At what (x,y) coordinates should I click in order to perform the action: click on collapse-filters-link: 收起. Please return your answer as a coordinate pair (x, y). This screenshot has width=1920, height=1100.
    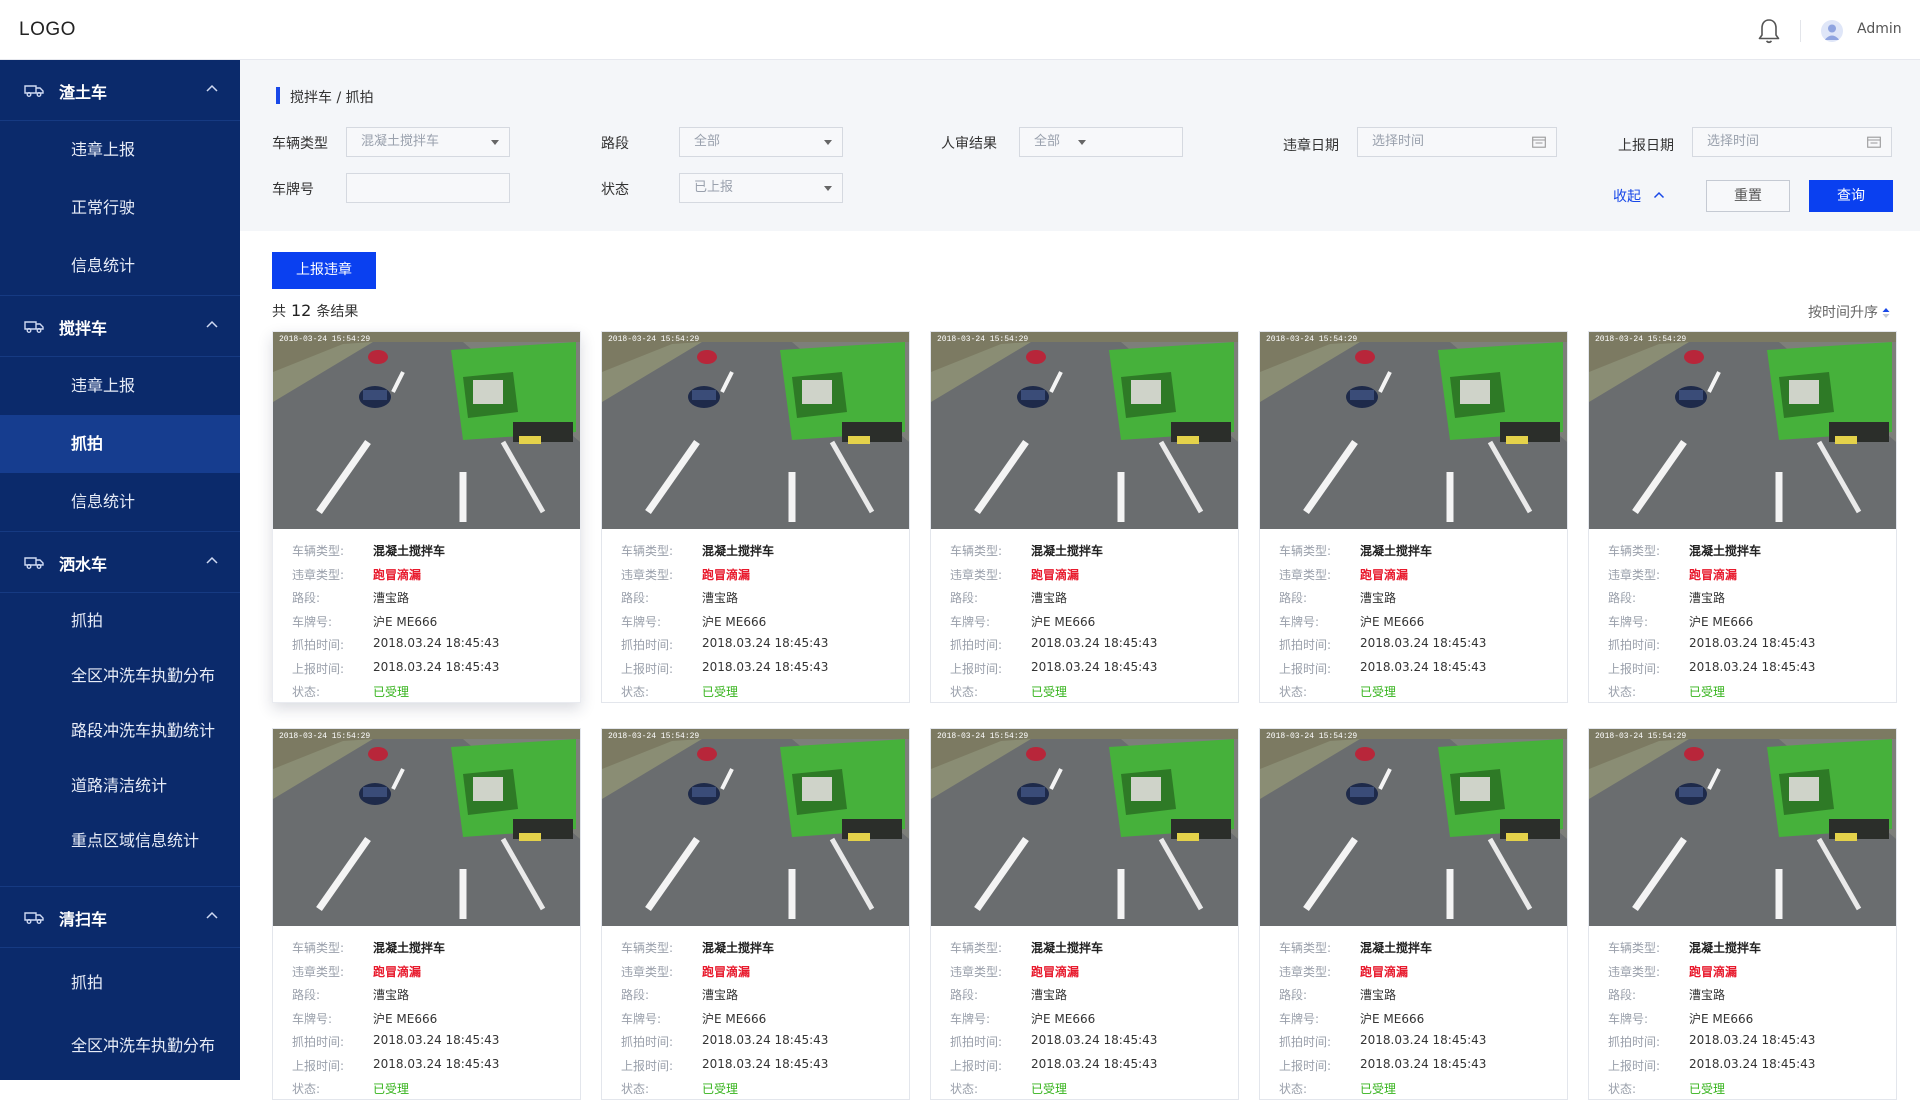
    Looking at the image, I should click on (1639, 196).